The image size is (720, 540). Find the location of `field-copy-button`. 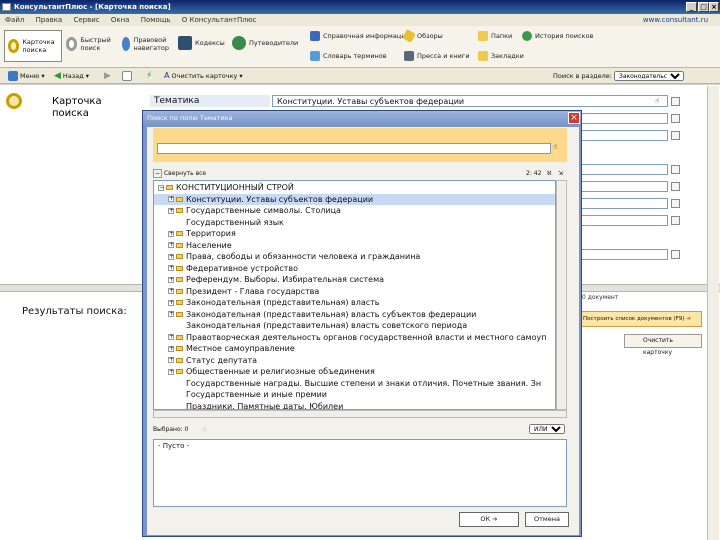

field-copy-button is located at coordinates (675, 101).